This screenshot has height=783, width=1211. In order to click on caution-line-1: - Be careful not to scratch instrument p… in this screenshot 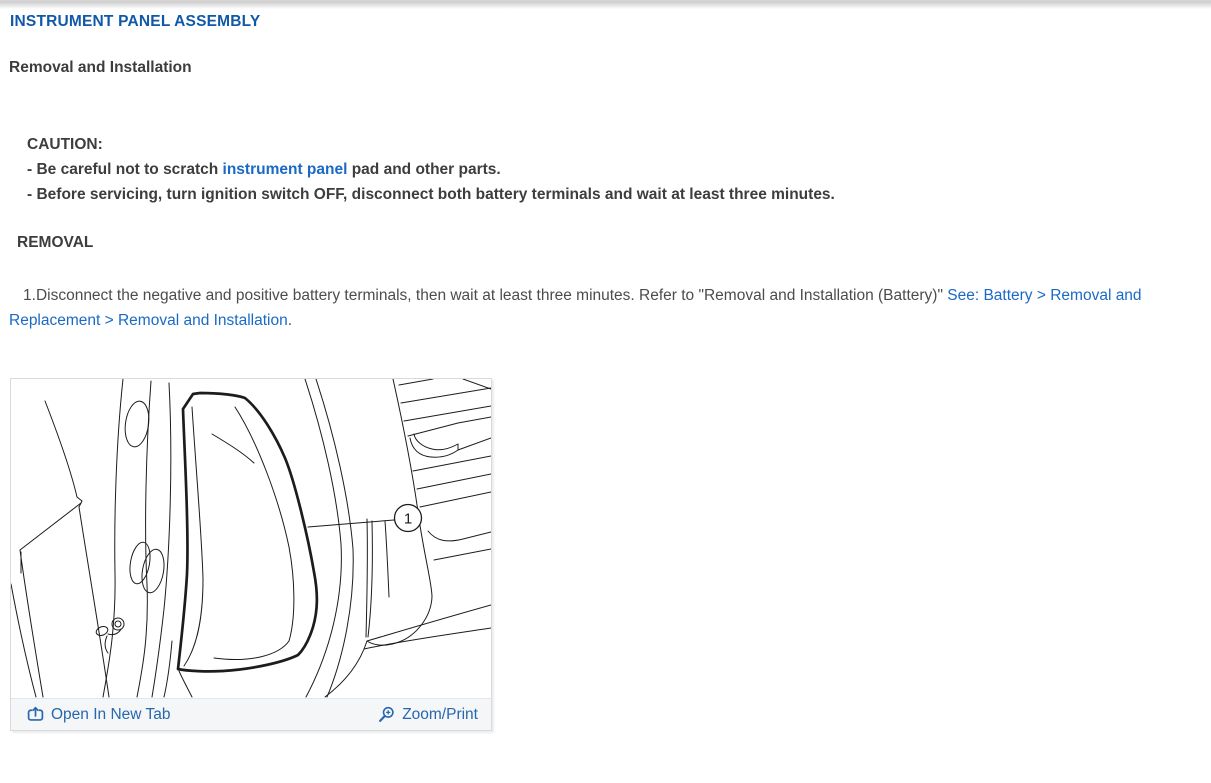, I will do `click(619, 169)`.